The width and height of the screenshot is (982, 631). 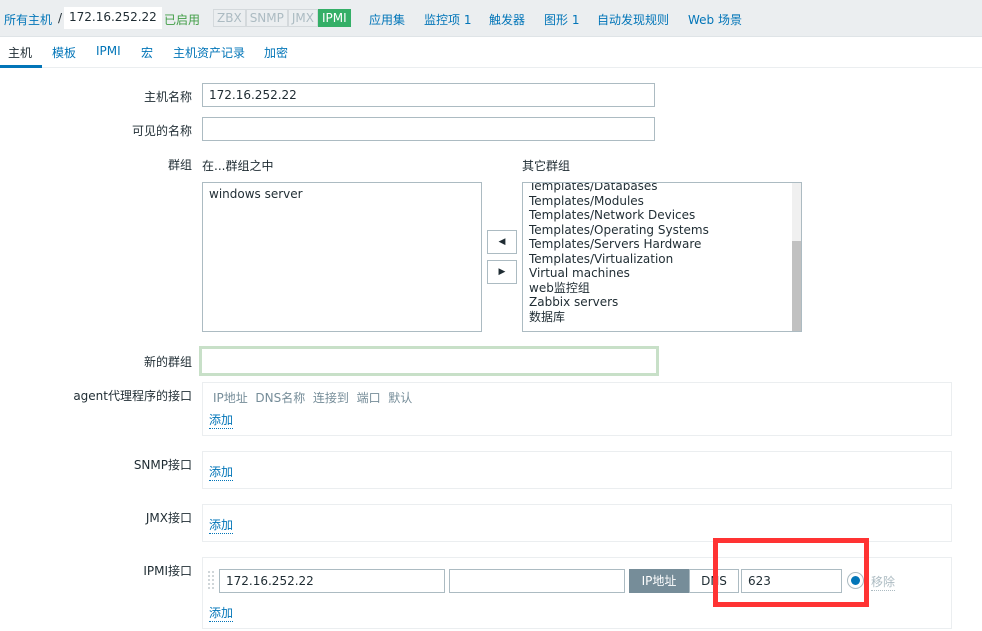 What do you see at coordinates (342, 257) in the screenshot?
I see `in-groups-list: windows server` at bounding box center [342, 257].